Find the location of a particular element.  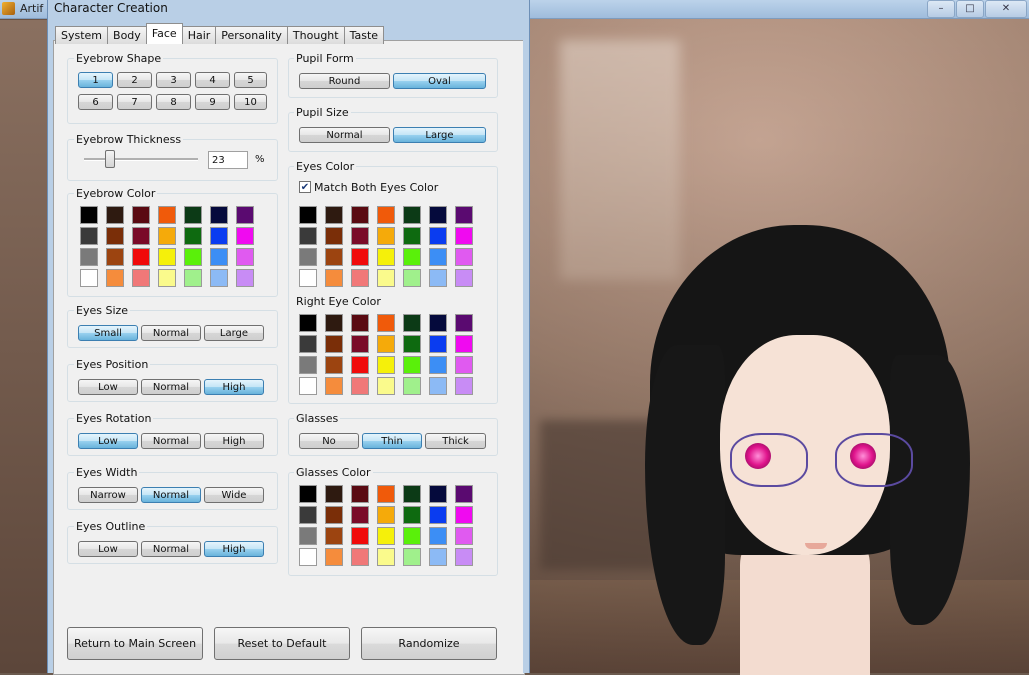

tab-personality: Personality is located at coordinates (251, 35).